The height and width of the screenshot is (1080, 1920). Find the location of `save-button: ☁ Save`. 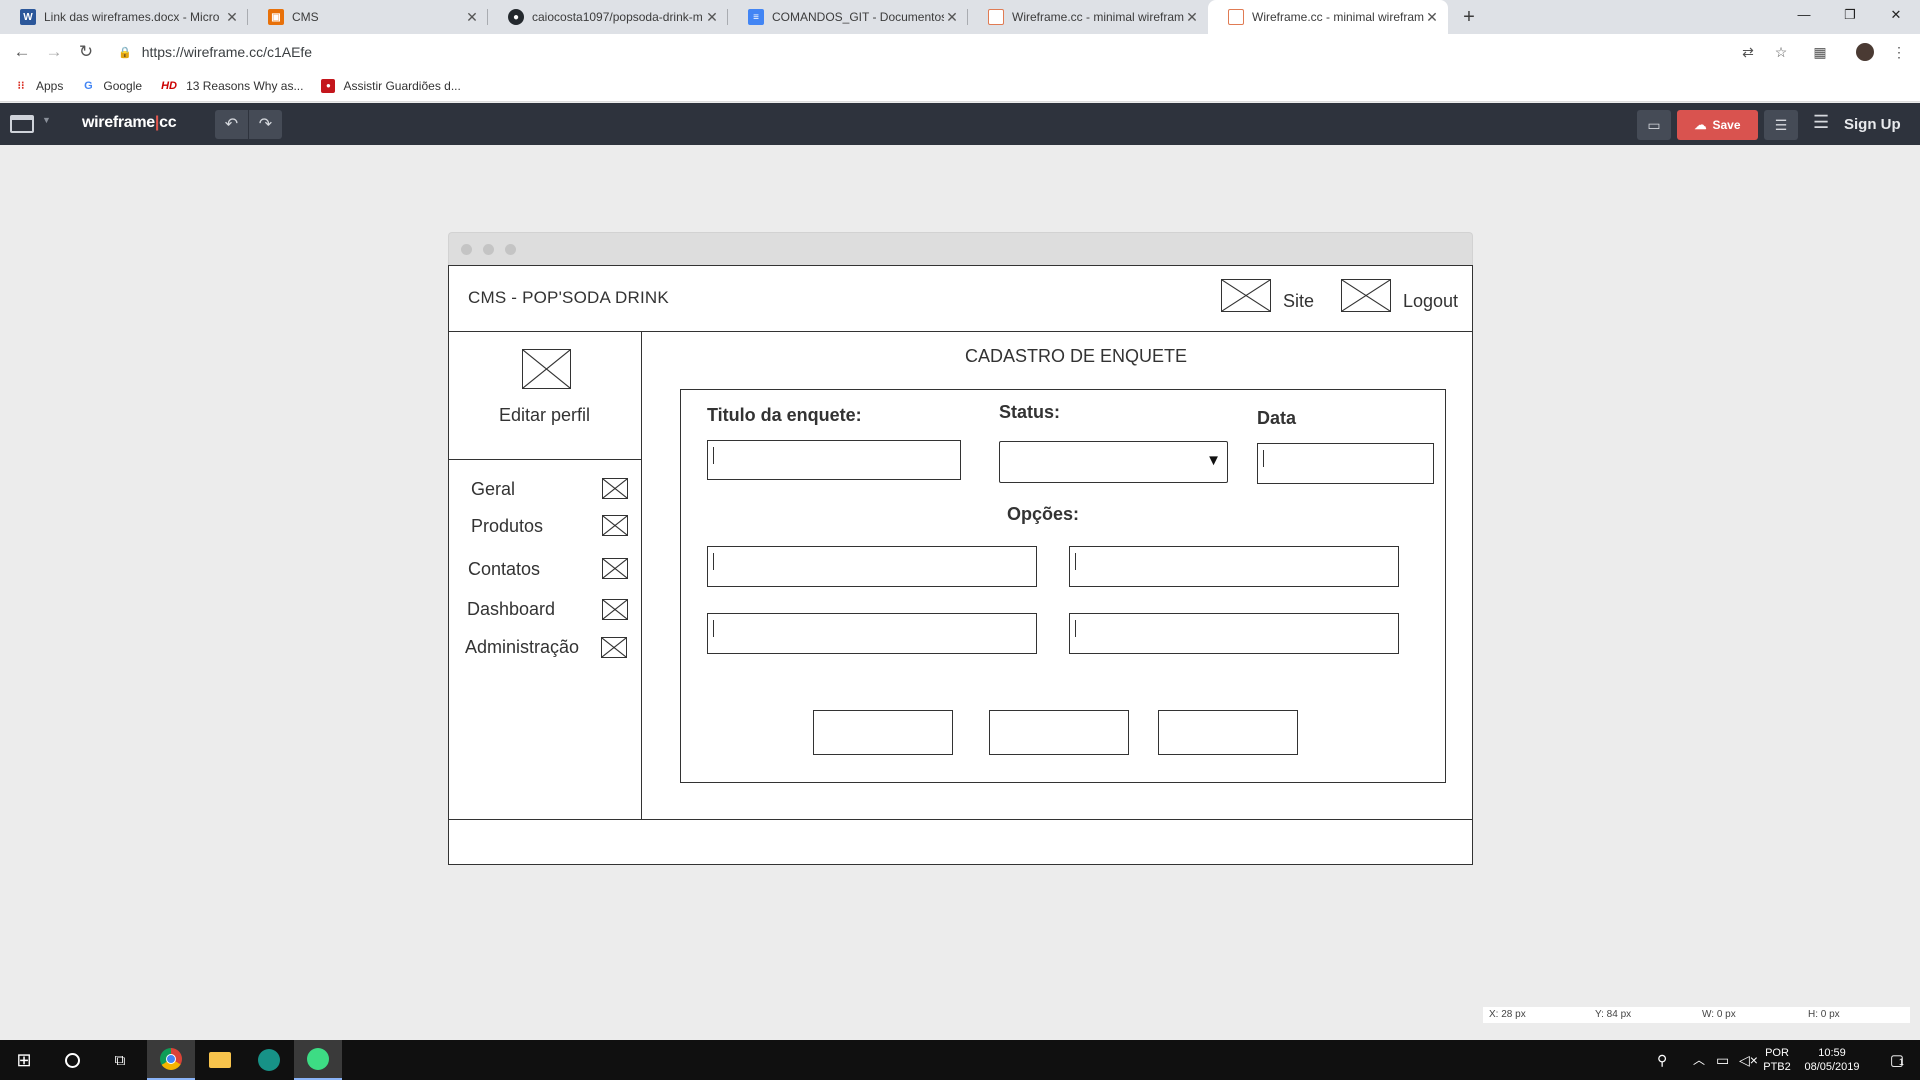

save-button: ☁ Save is located at coordinates (1717, 125).